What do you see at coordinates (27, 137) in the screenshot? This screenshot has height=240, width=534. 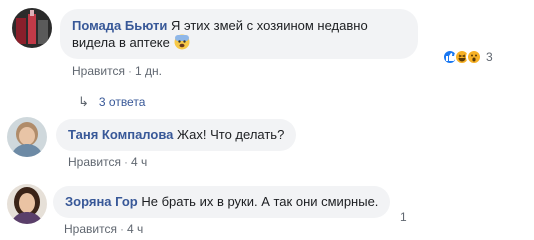 I see `avatar-tanya` at bounding box center [27, 137].